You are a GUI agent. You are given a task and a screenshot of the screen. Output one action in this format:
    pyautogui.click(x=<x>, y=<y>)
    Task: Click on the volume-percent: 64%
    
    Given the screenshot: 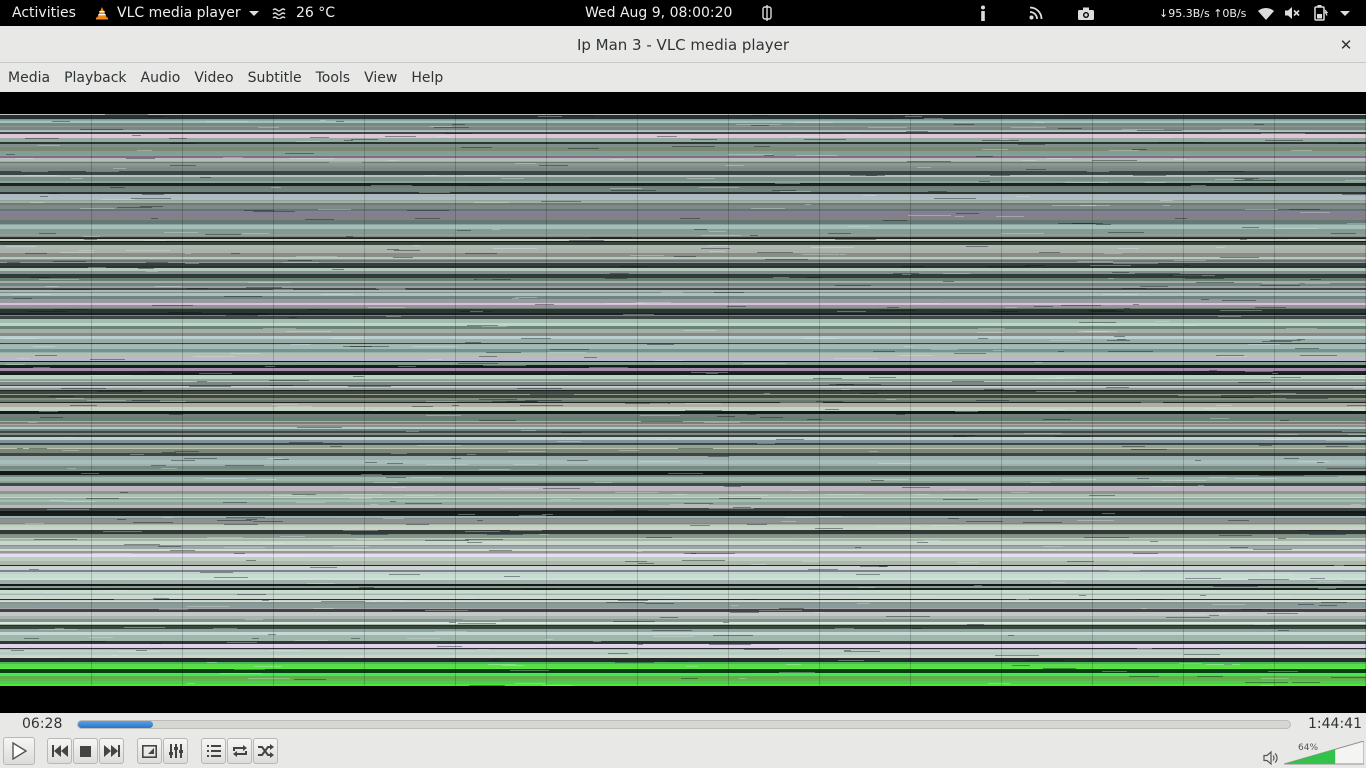 What is the action you would take?
    pyautogui.click(x=1308, y=748)
    